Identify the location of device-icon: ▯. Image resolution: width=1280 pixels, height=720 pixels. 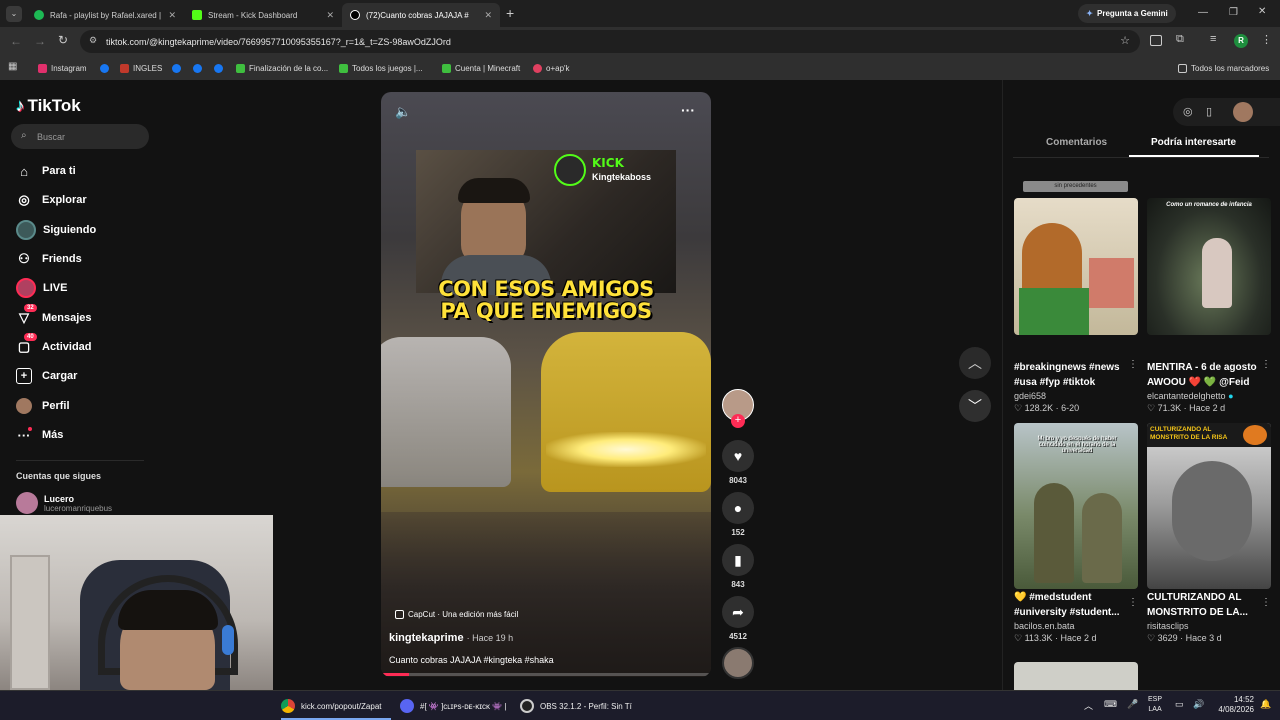
(1209, 111).